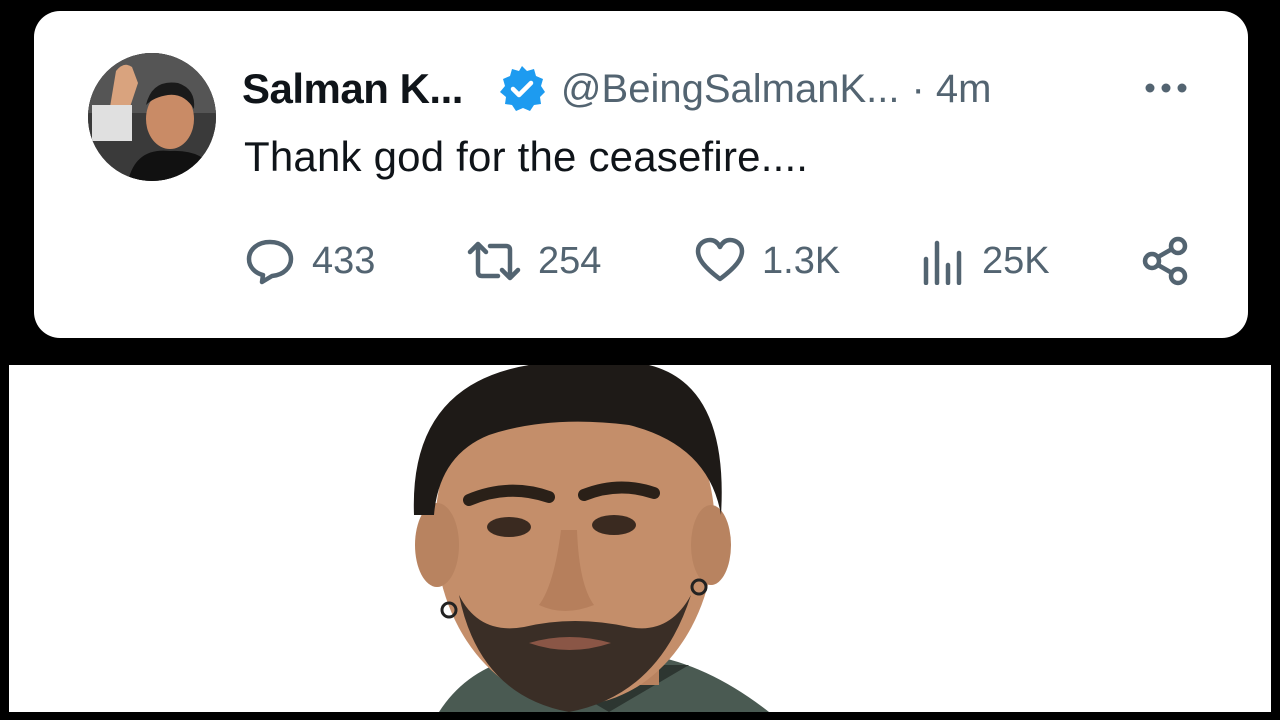 The image size is (1280, 720). What do you see at coordinates (494, 261) in the screenshot?
I see `repost-icon` at bounding box center [494, 261].